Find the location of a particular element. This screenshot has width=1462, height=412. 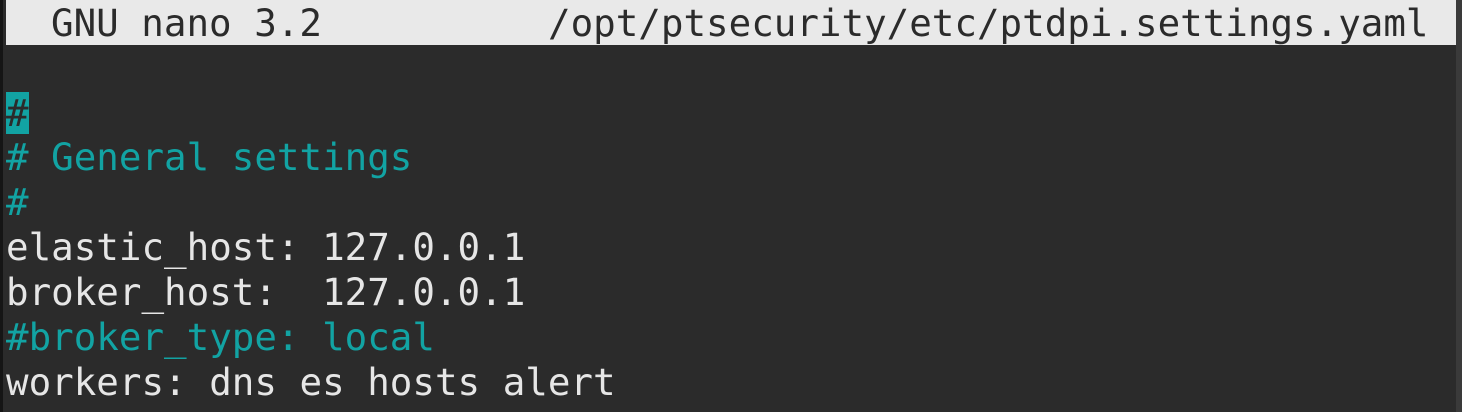

editor-line-7: workers: dns es hosts alert is located at coordinates (726, 382).